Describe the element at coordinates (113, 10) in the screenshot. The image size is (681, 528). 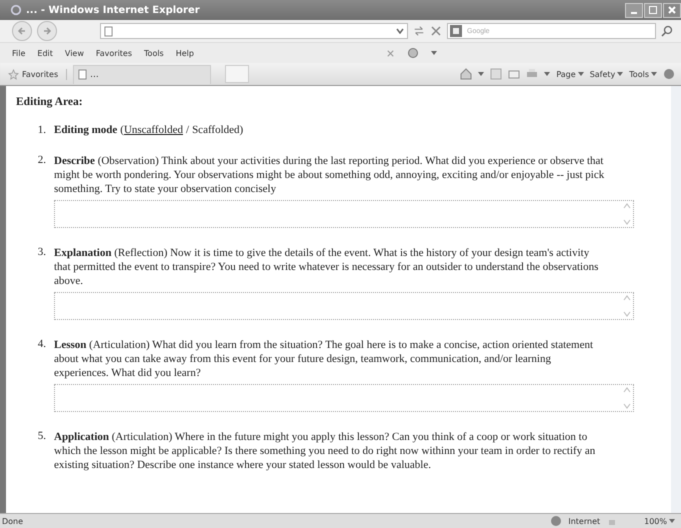
I see `window-title: ... - Windows Internet Explorer` at that location.